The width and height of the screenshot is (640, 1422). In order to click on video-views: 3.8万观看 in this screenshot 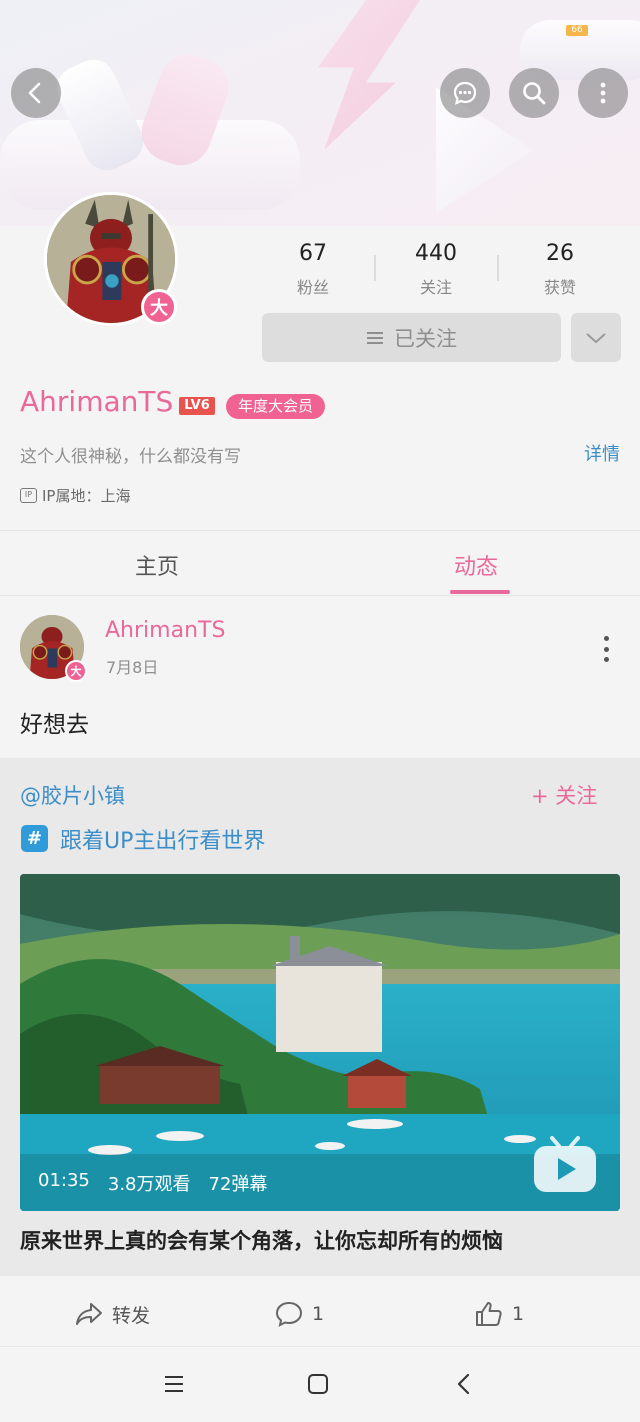, I will do `click(149, 1184)`.